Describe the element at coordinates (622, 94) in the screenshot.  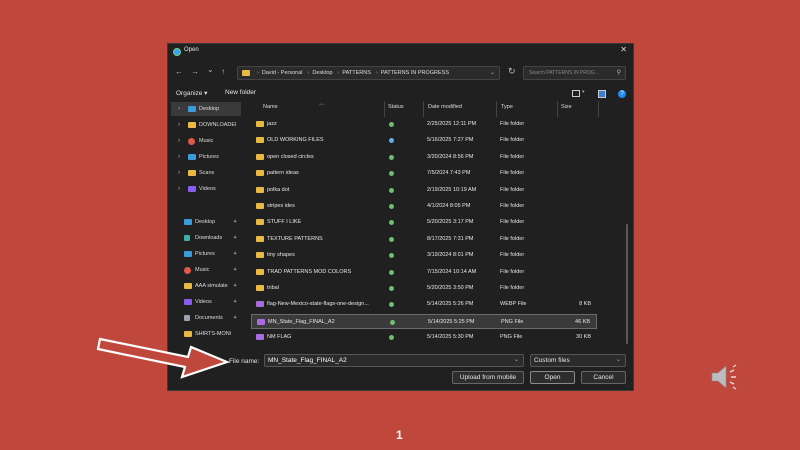
I see `help-icon: ?` at that location.